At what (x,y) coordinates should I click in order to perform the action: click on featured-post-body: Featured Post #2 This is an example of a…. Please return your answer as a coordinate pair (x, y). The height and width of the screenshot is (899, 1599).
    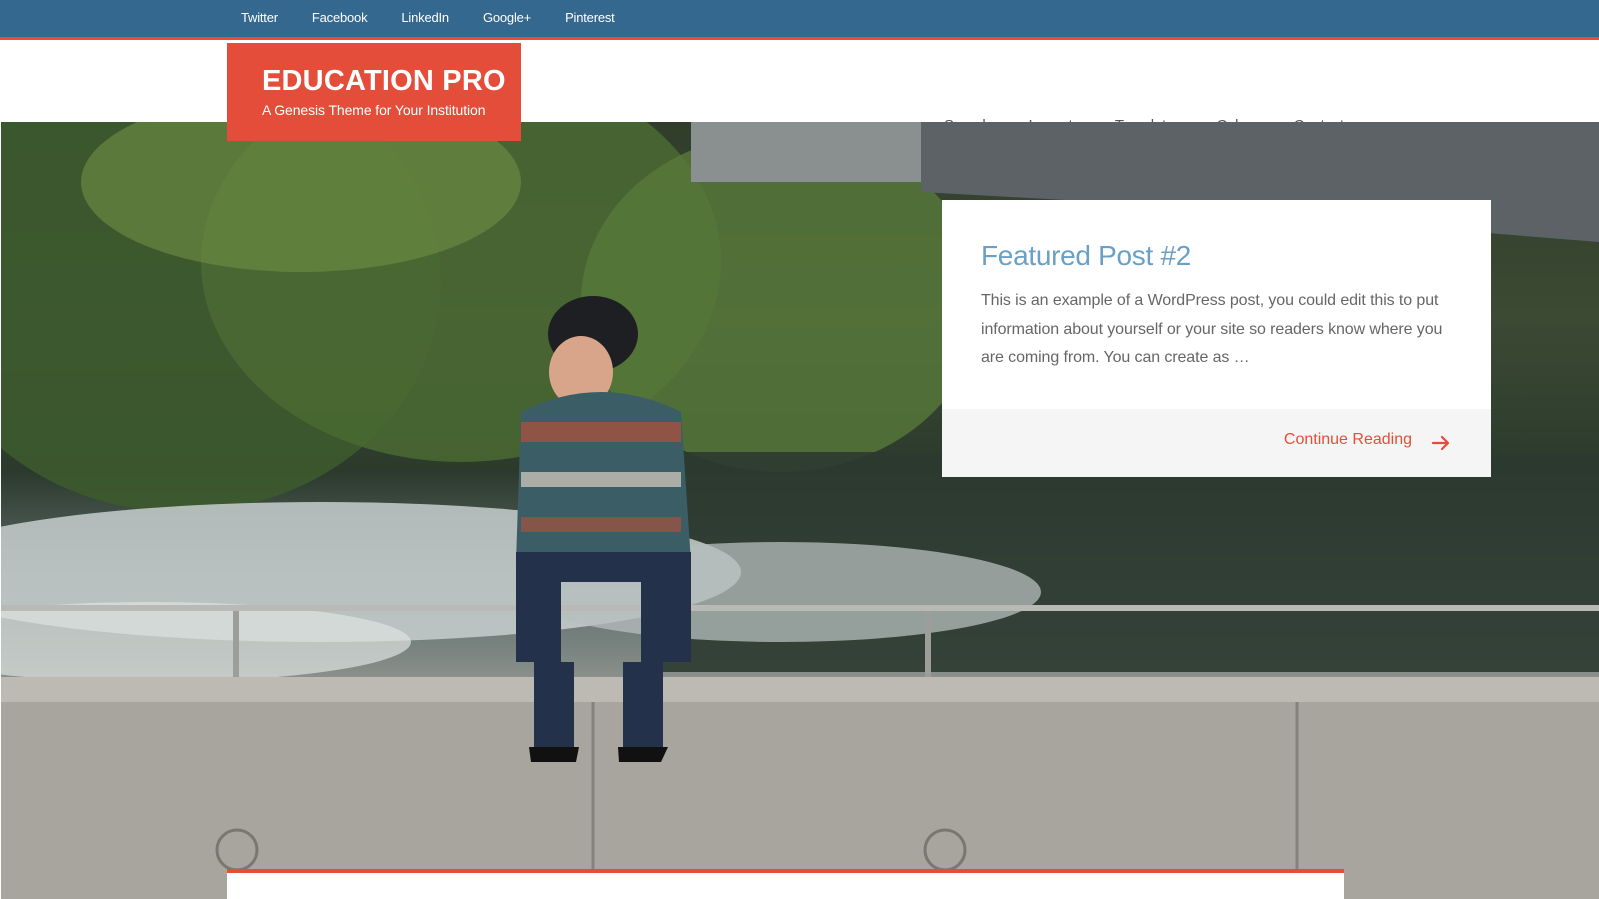
    Looking at the image, I should click on (1216, 304).